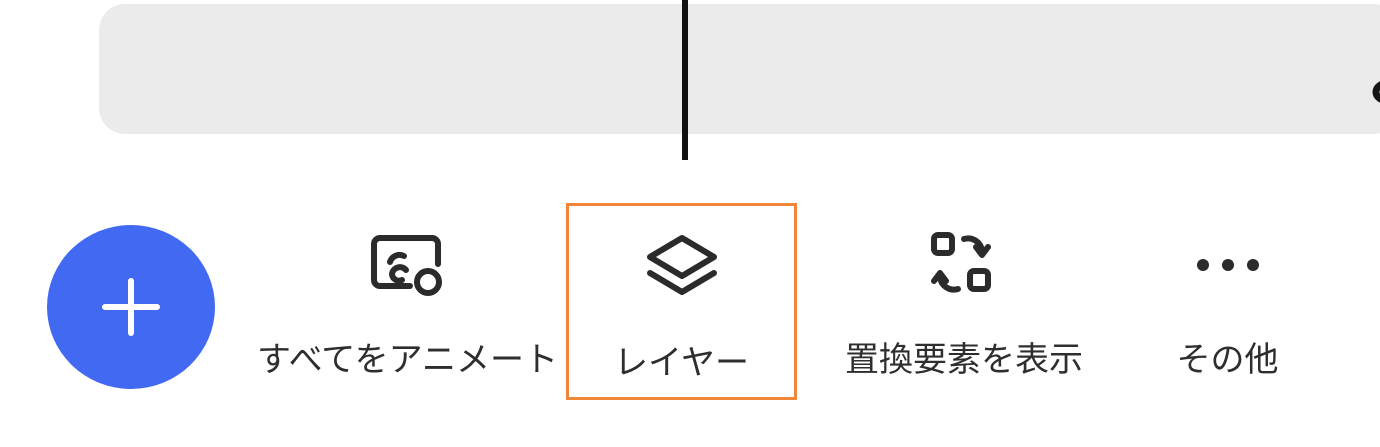 The image size is (1380, 447). I want to click on layers-icon, so click(681, 265).